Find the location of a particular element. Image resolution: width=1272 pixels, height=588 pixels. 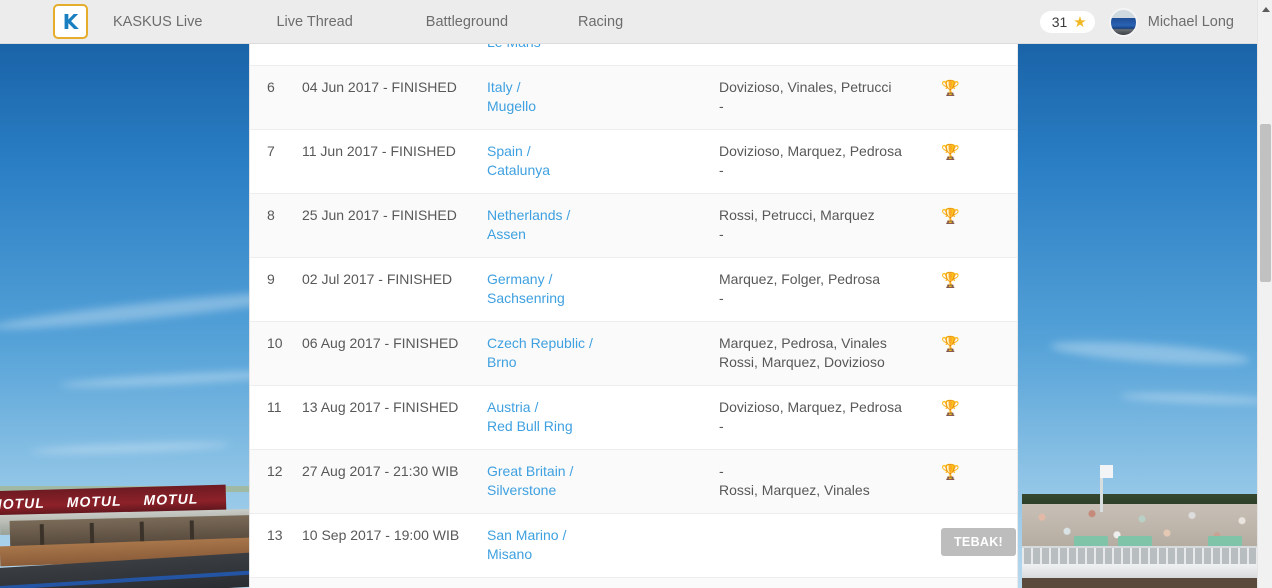

venue-circuit-link: Mugello is located at coordinates (603, 106).